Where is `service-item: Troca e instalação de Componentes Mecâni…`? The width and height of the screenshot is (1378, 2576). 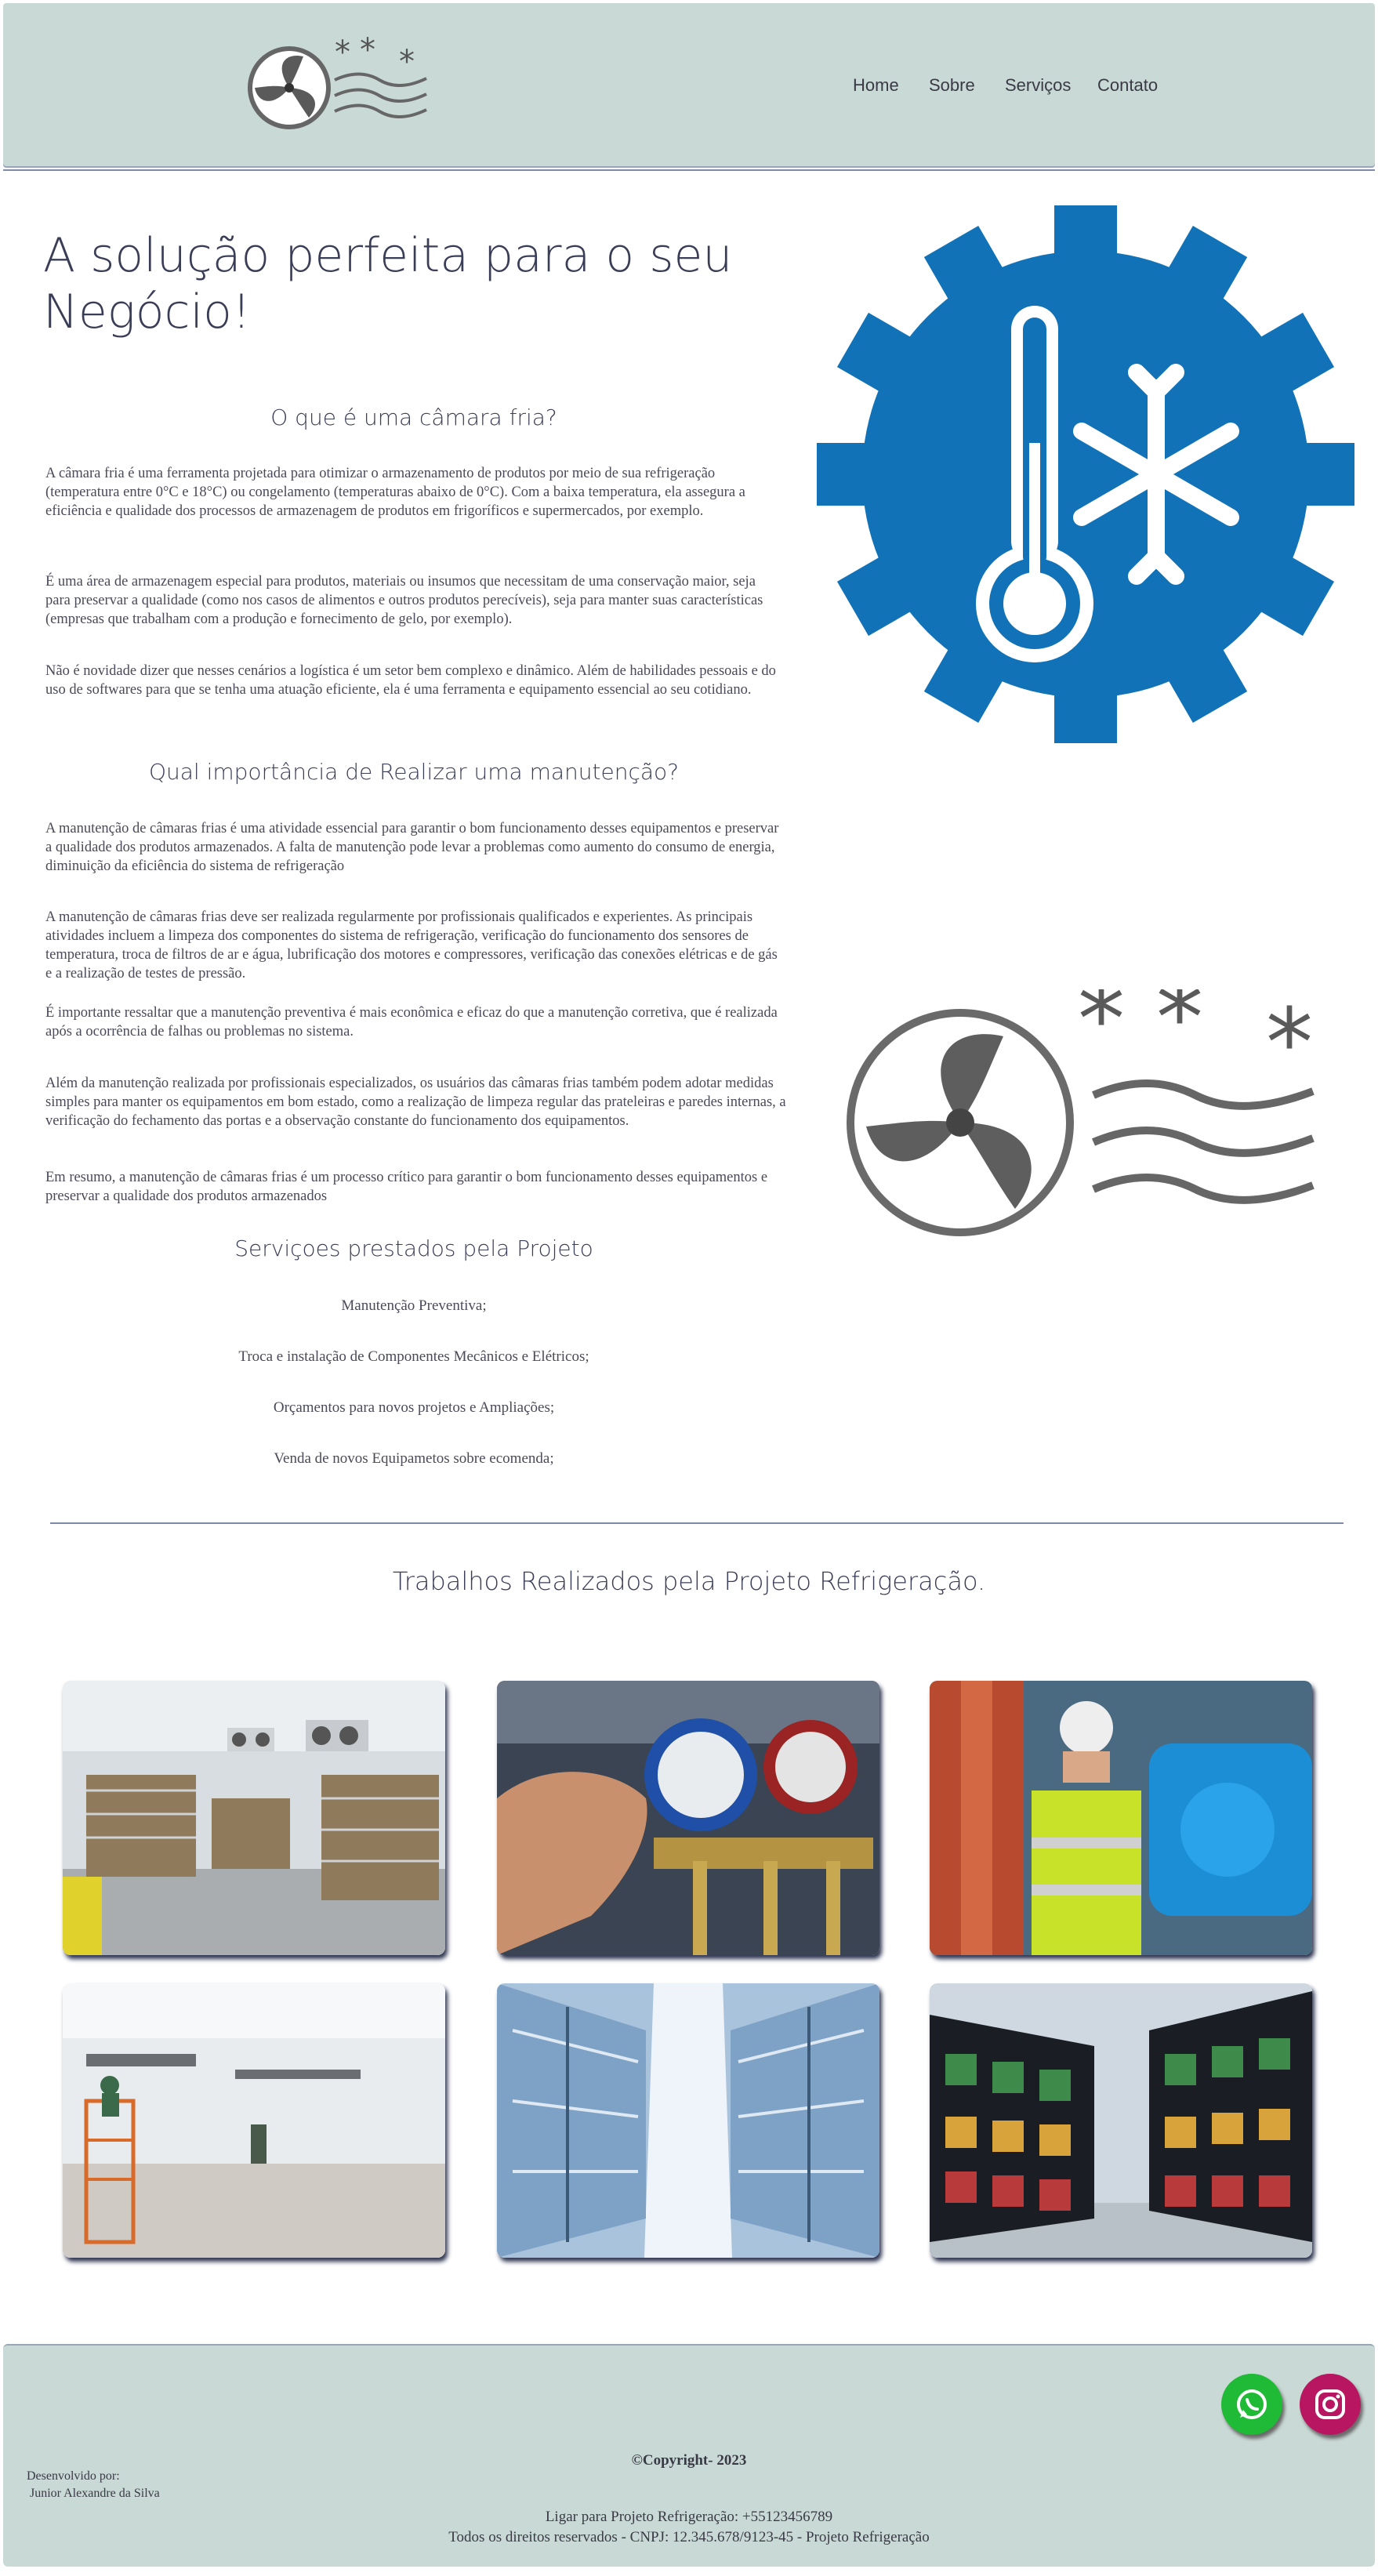 service-item: Troca e instalação de Componentes Mecâni… is located at coordinates (414, 1357).